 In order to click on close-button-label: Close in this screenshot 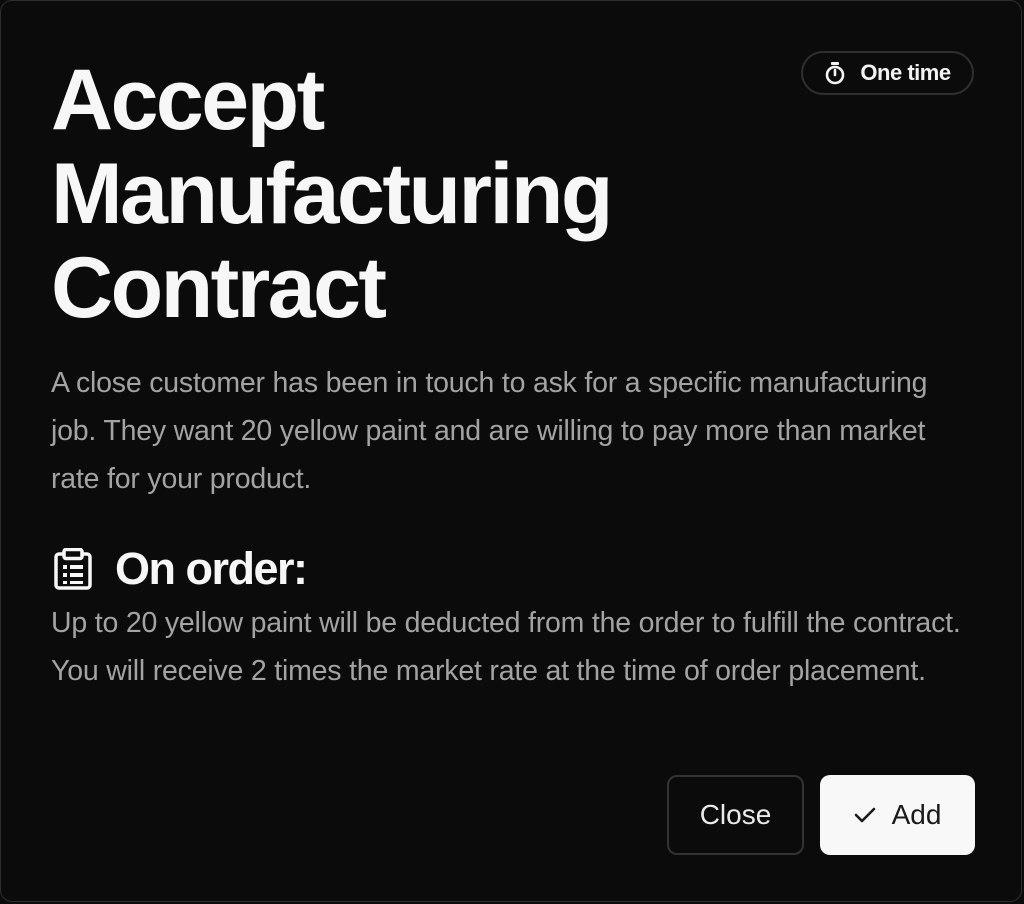, I will do `click(735, 814)`.